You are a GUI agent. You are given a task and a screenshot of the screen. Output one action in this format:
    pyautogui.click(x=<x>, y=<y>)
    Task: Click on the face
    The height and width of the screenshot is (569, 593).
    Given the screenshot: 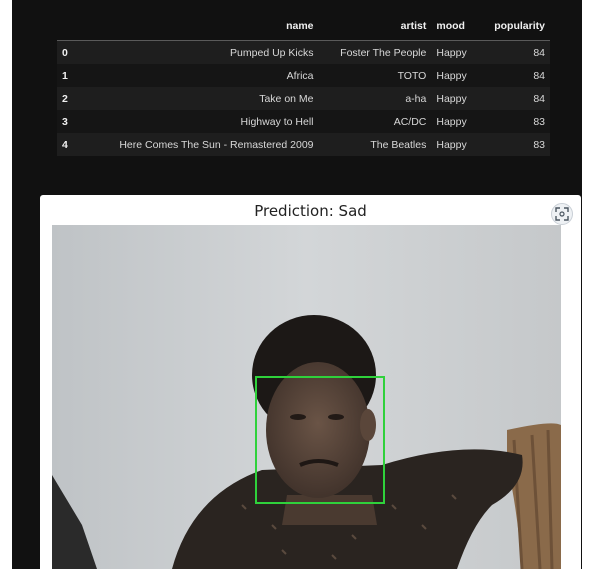 What is the action you would take?
    pyautogui.click(x=318, y=430)
    